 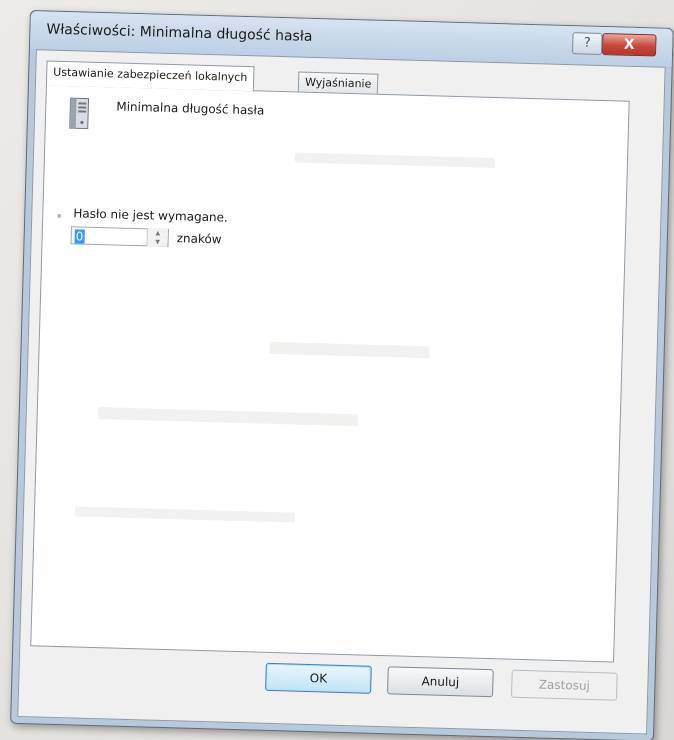 I want to click on help-button: ?, so click(x=587, y=43).